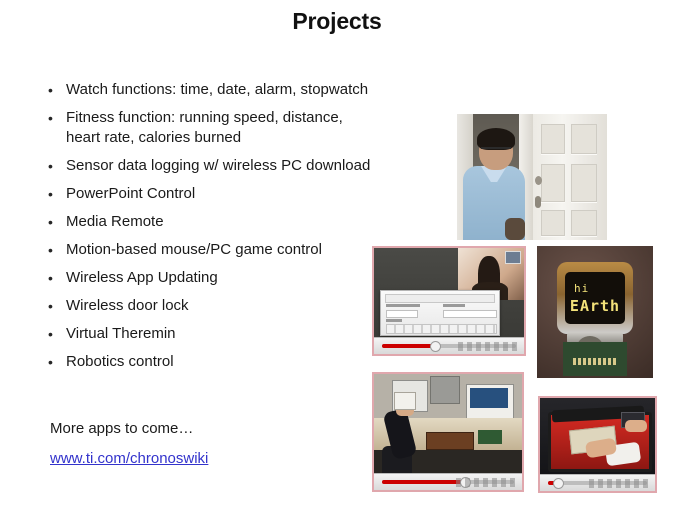 This screenshot has width=674, height=506. I want to click on watch-lcd-display: hi EArth, so click(595, 298).